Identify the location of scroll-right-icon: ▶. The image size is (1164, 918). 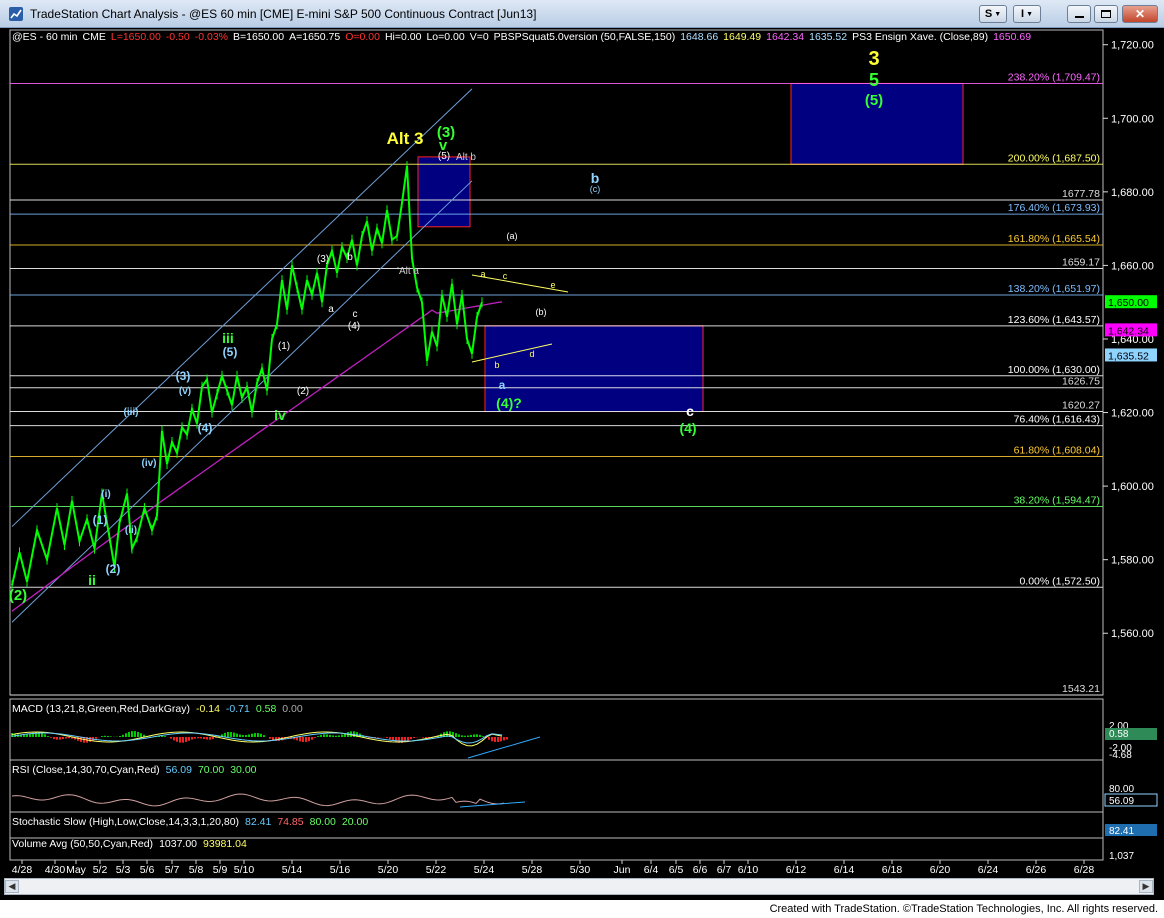
(1146, 886).